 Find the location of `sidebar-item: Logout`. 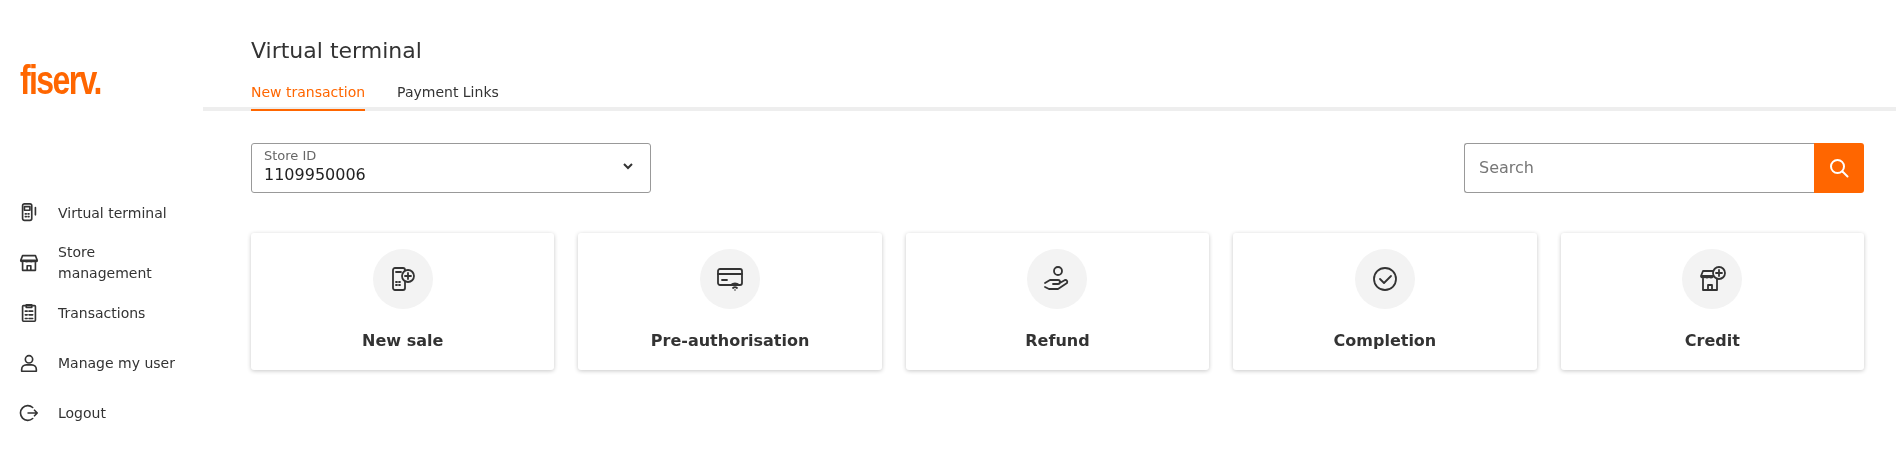

sidebar-item: Logout is located at coordinates (82, 413).